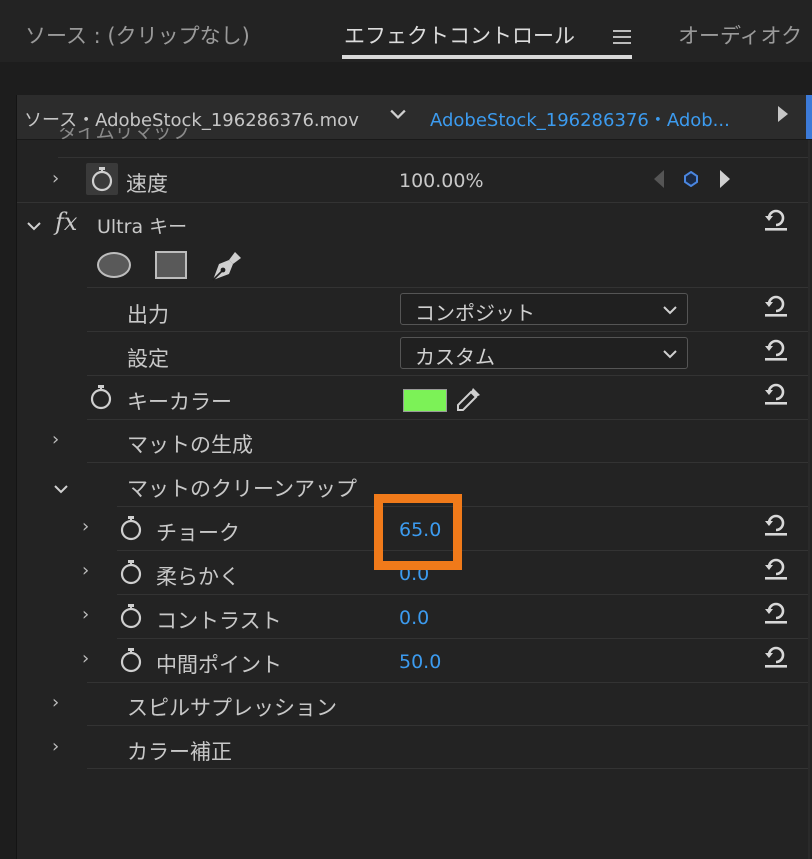 The height and width of the screenshot is (859, 812). I want to click on midpoint-value: 50.0, so click(420, 662).